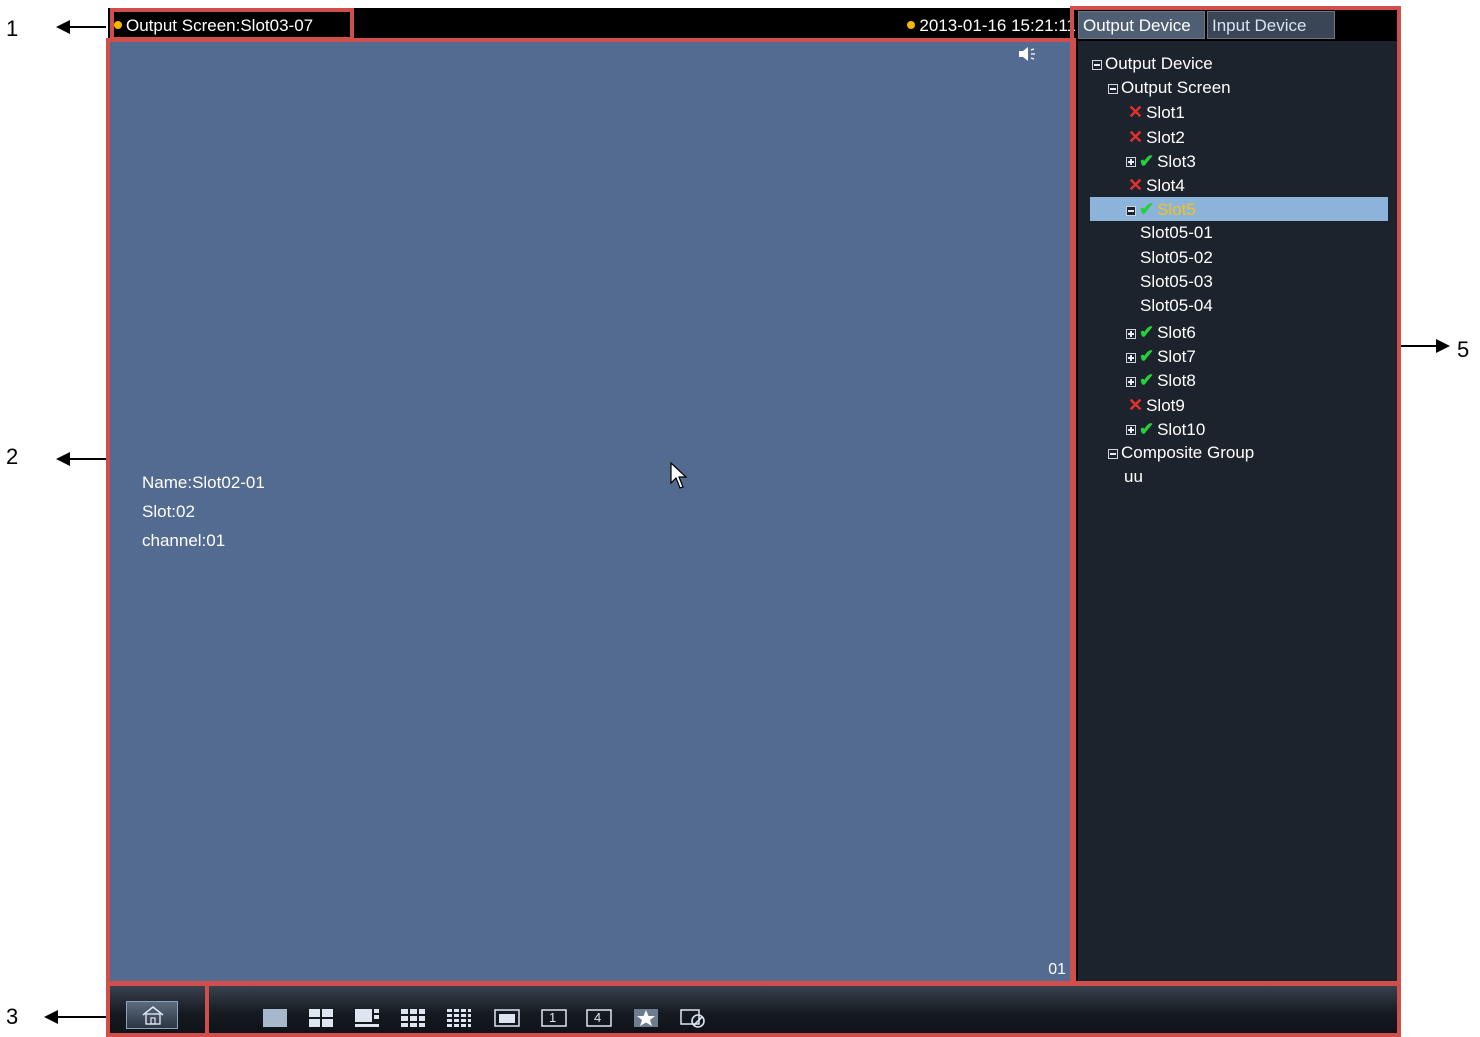 The image size is (1480, 1037). I want to click on layout-1-icon, so click(275, 1018).